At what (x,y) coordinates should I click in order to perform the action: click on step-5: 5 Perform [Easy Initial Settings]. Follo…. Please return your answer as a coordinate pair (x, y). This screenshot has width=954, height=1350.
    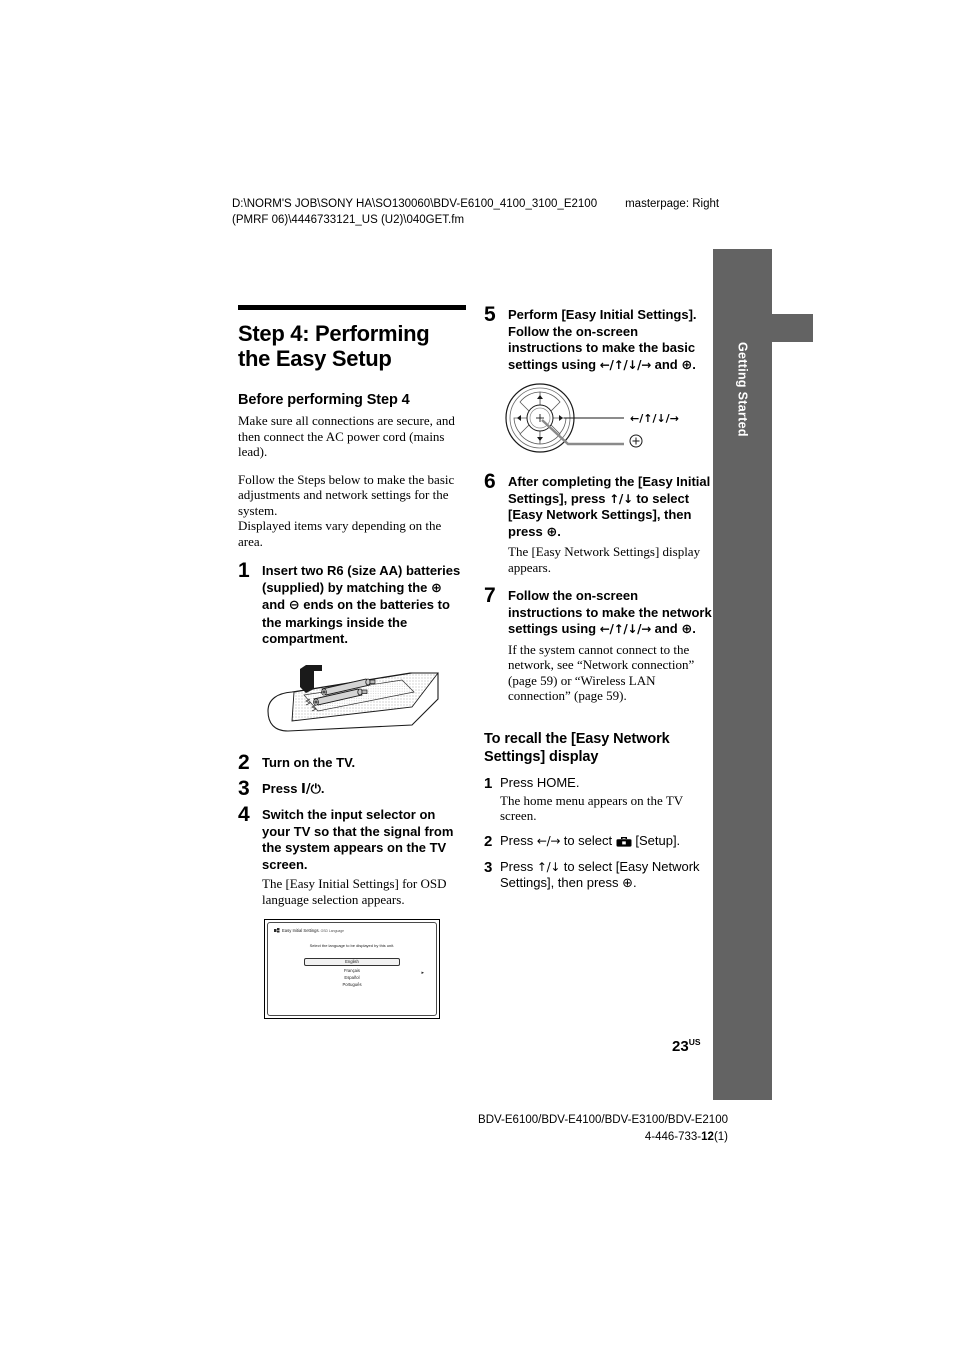
    Looking at the image, I should click on (598, 338).